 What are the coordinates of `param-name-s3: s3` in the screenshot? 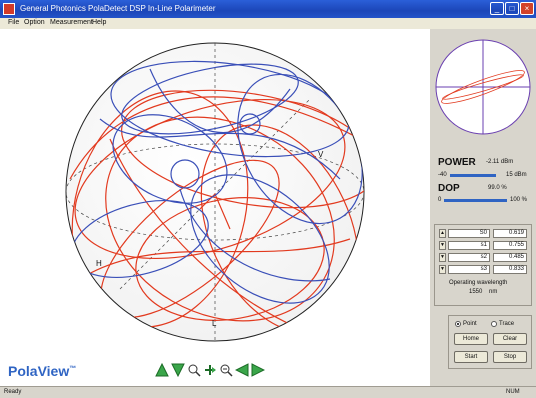 It's located at (469, 269).